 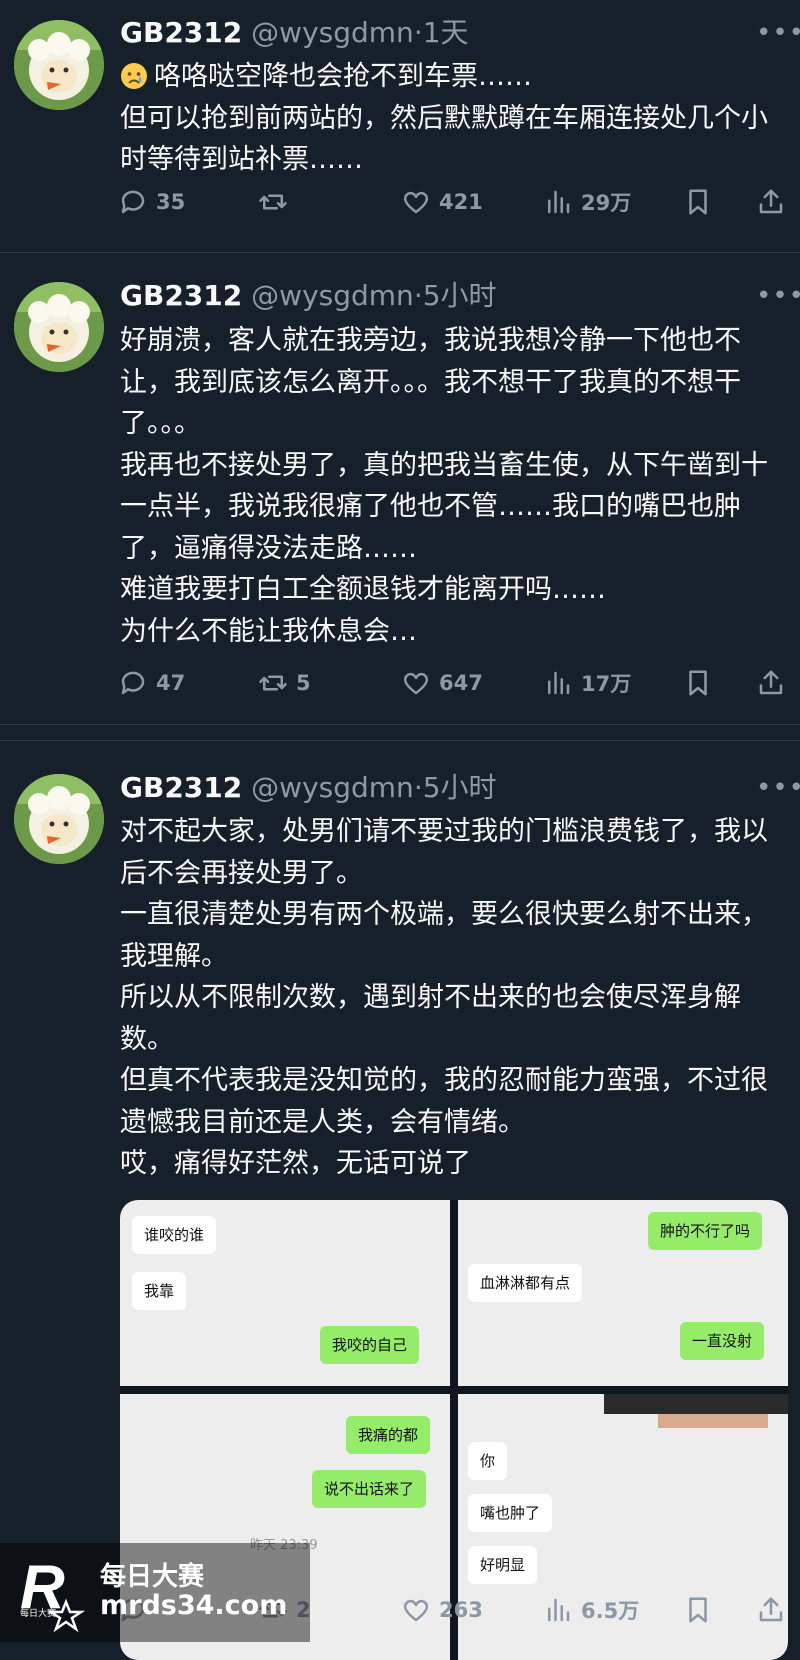 What do you see at coordinates (623, 1293) in the screenshot?
I see `chat-screenshot: 肿的不行了吗 血淋淋都有点 一直没射` at bounding box center [623, 1293].